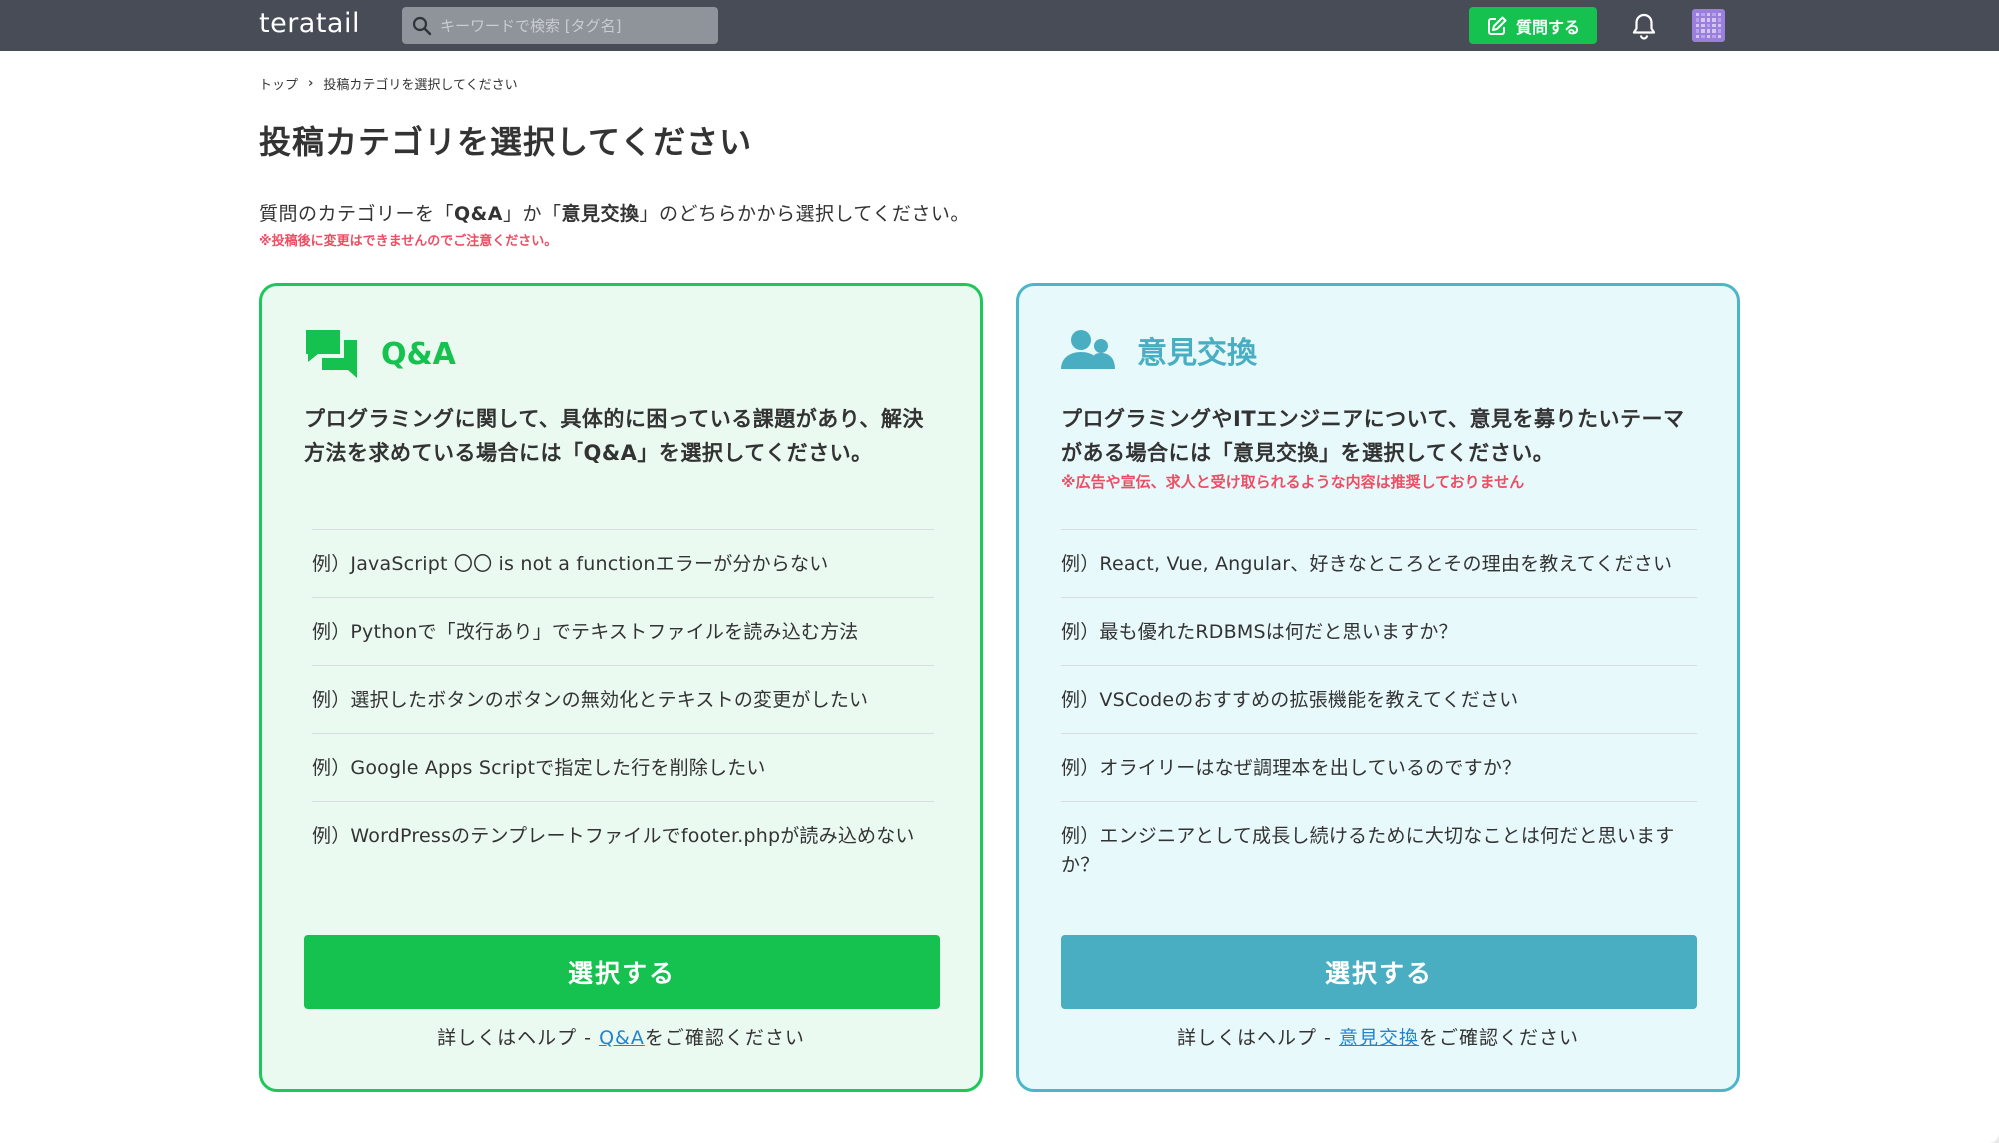  Describe the element at coordinates (623, 767) in the screenshot. I see `example-item: 例）Google Apps Scriptで指定した行を削除したい` at that location.